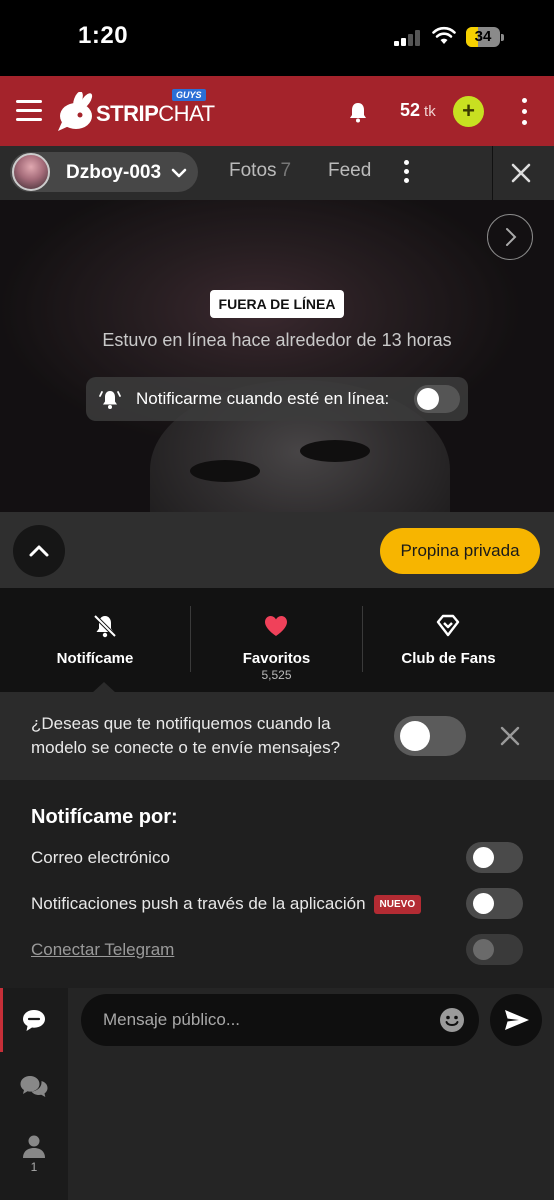  I want to click on brand-logo: STRIPCHAT GUYS, so click(136, 111).